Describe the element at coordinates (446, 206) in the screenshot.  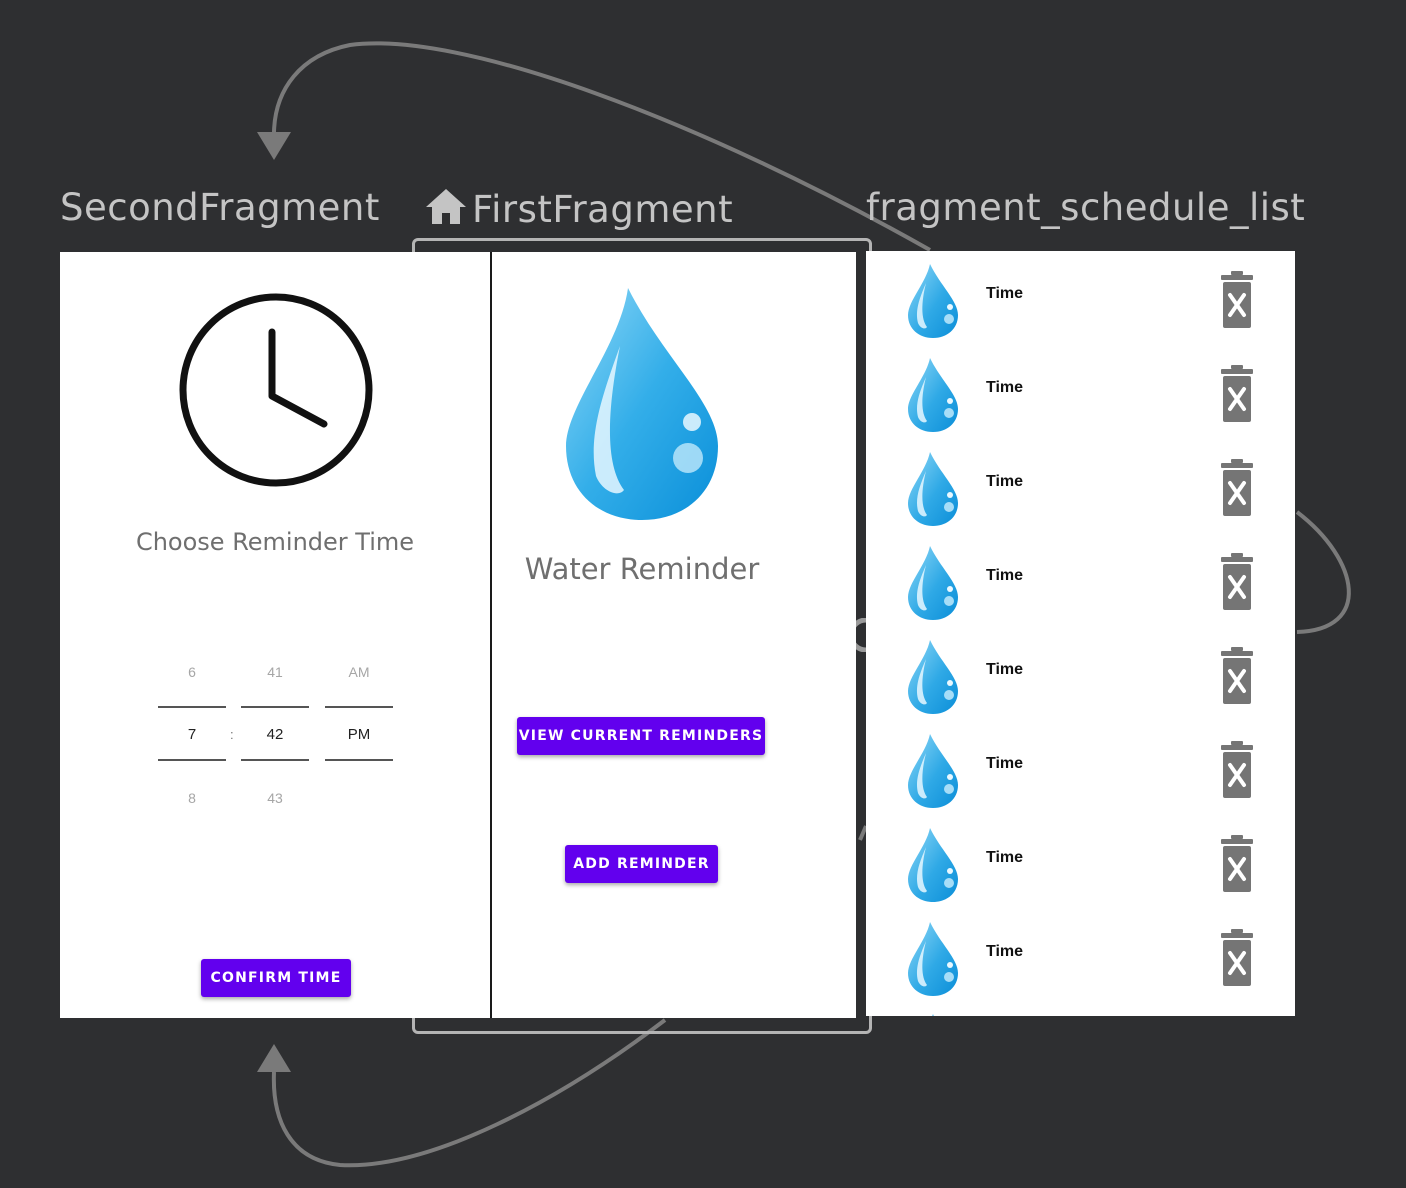
I see `home-icon` at that location.